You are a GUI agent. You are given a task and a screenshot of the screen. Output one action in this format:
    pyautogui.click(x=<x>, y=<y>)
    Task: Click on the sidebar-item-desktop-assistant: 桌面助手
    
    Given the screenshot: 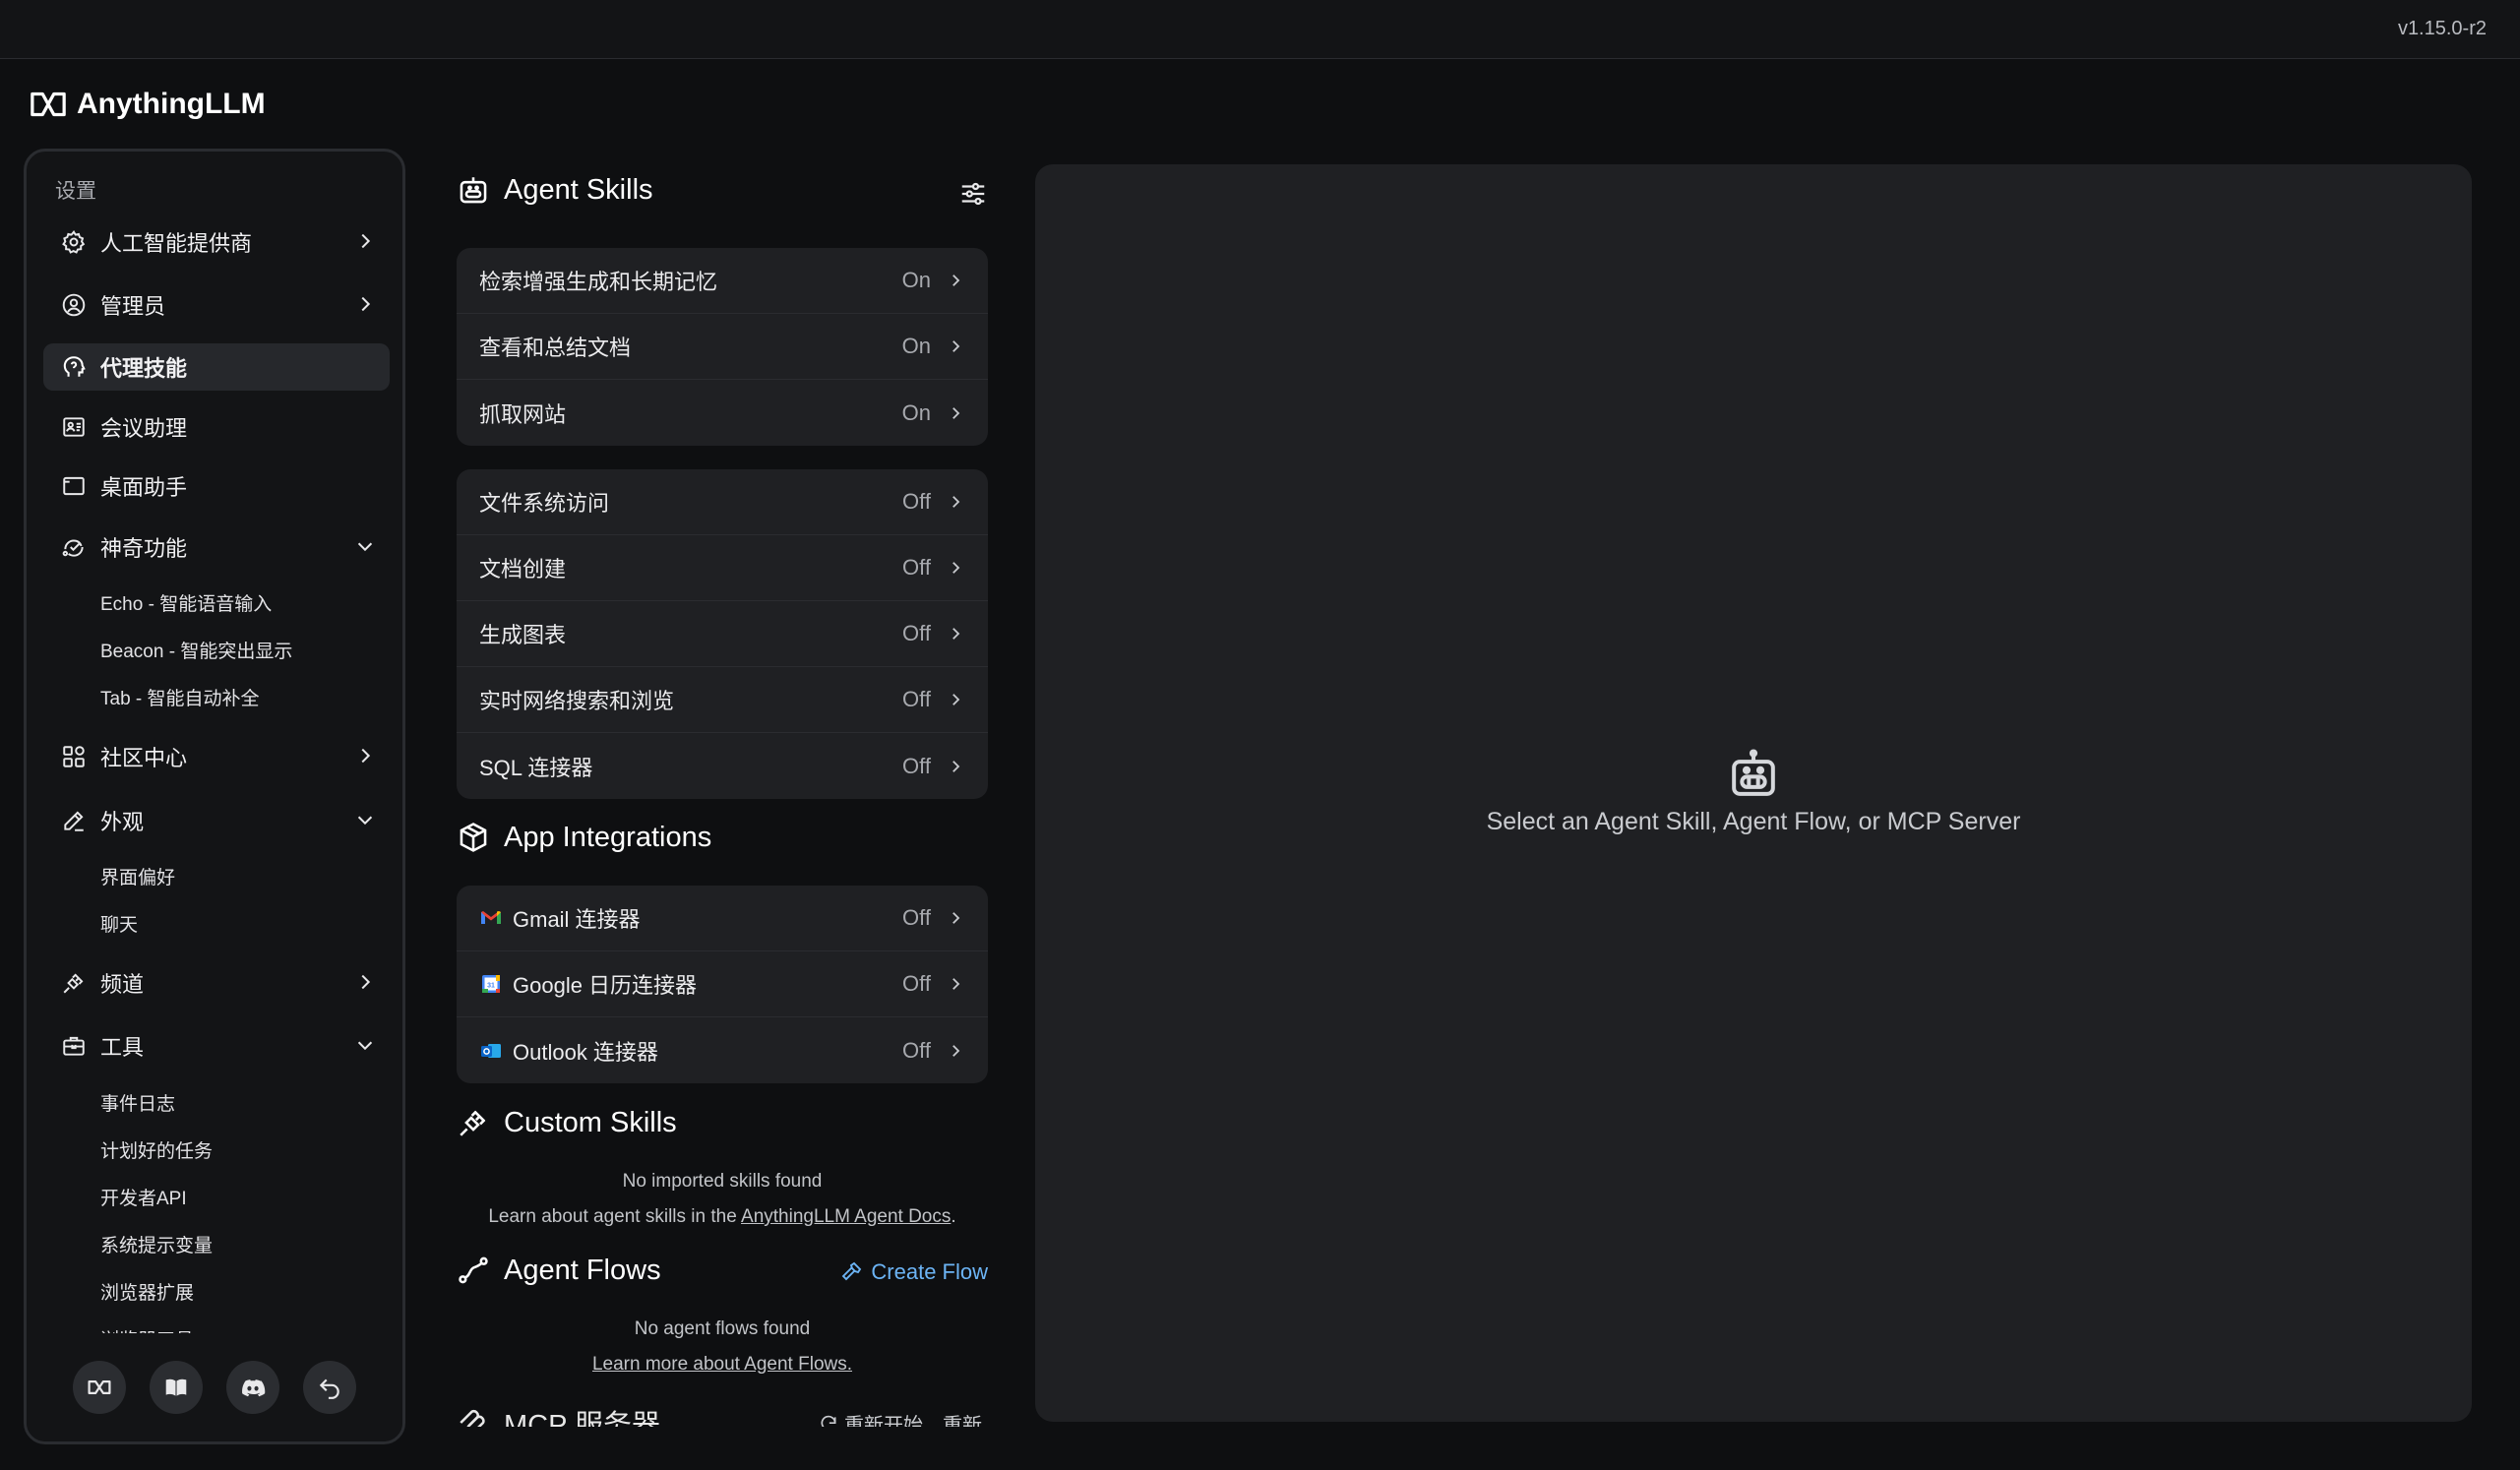 What is the action you would take?
    pyautogui.click(x=216, y=486)
    